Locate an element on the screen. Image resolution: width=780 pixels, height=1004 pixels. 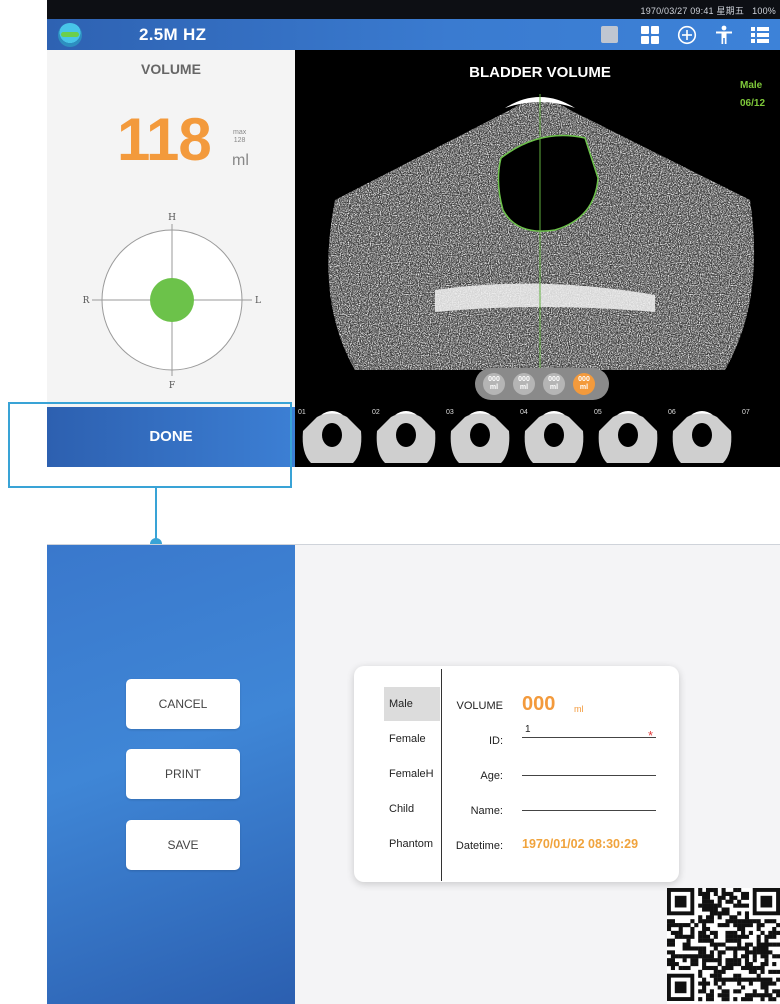
datetime-field-value: 1970/01/02 08:30:29 is located at coordinates (580, 844).